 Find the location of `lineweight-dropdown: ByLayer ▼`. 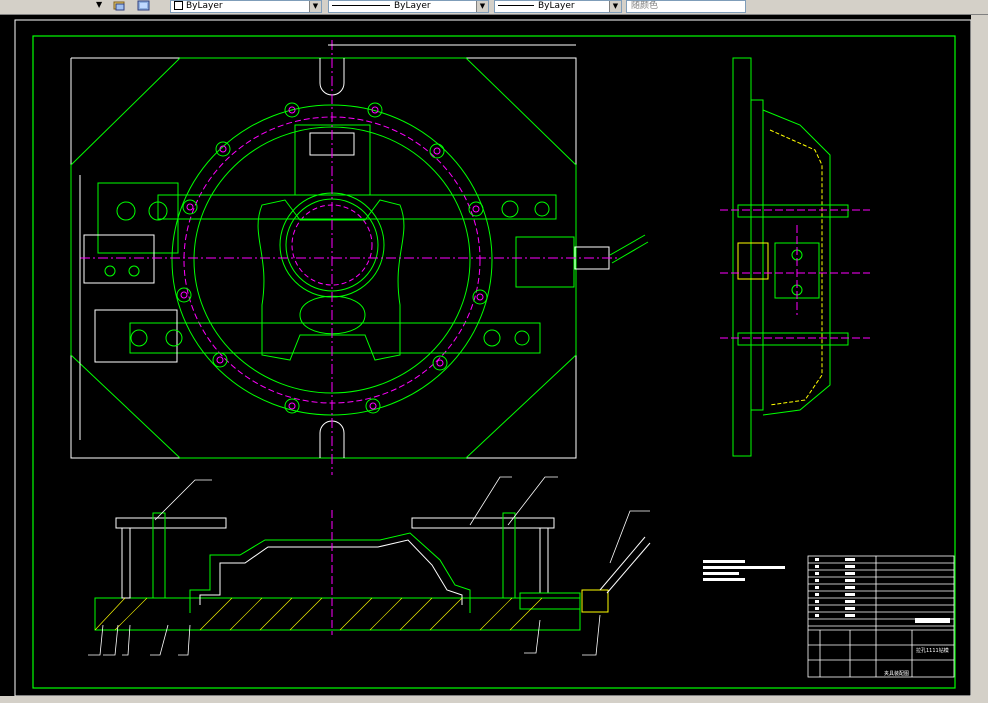

lineweight-dropdown: ByLayer ▼ is located at coordinates (558, 6).